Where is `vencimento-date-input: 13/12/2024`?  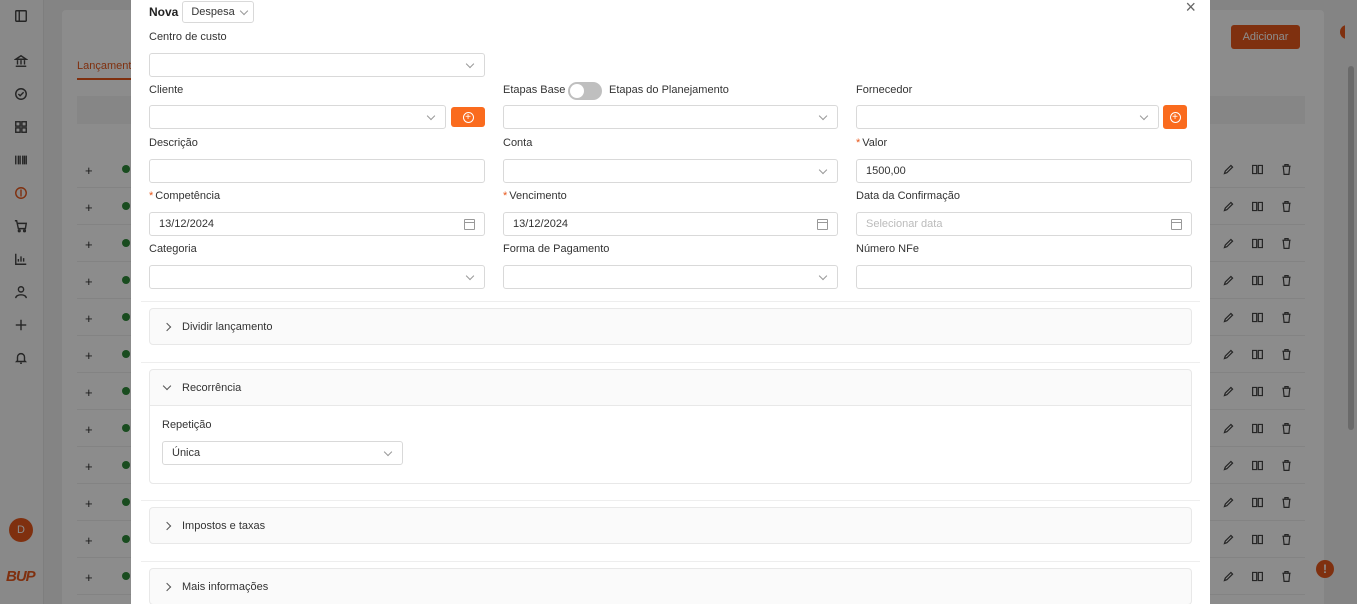 vencimento-date-input: 13/12/2024 is located at coordinates (670, 224).